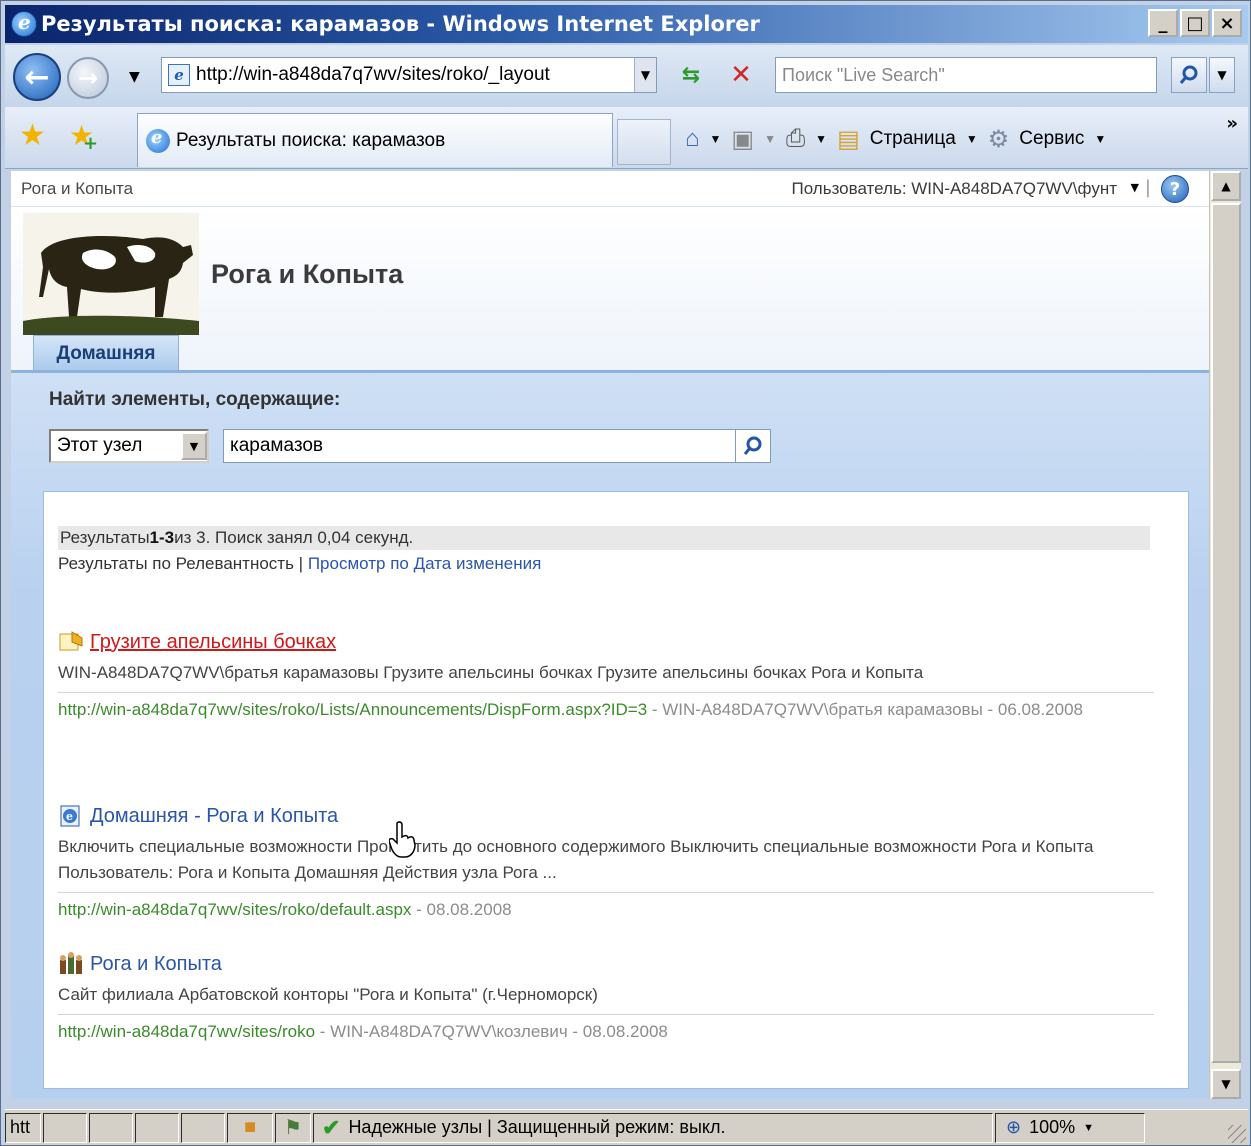  Describe the element at coordinates (1163, 23) in the screenshot. I see `minimize-button: _` at that location.